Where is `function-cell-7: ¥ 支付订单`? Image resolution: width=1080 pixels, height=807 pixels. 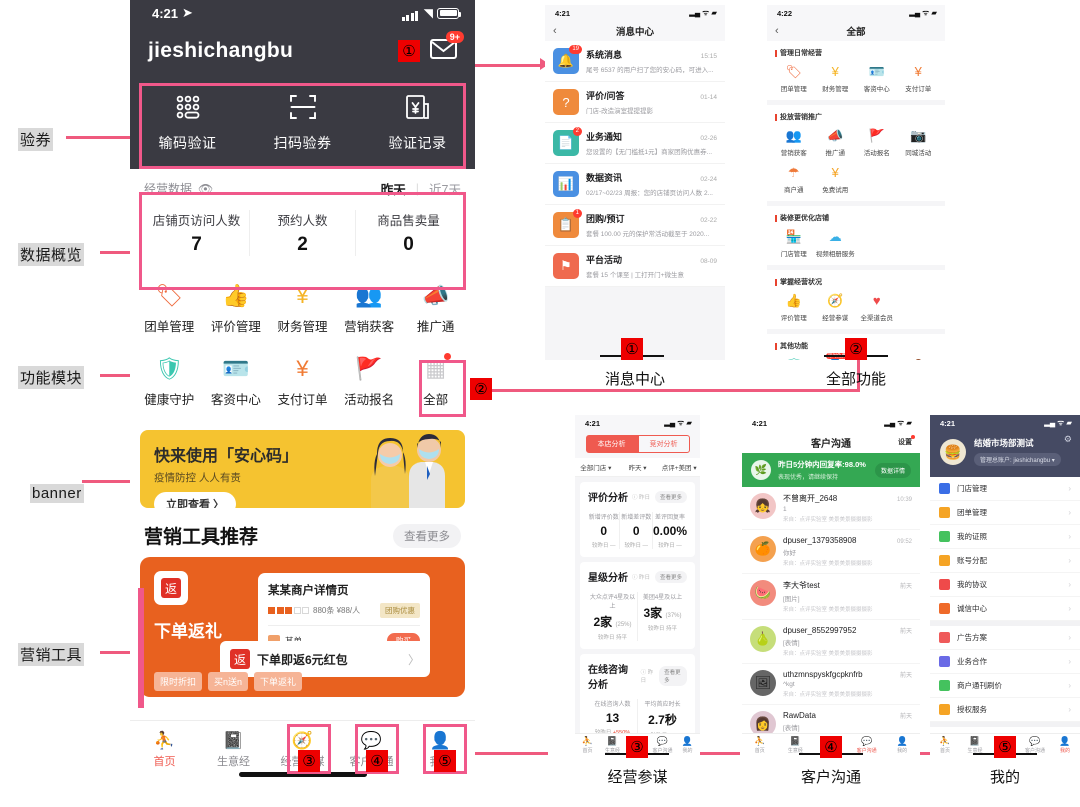 function-cell-7: ¥ 支付订单 is located at coordinates (302, 381).